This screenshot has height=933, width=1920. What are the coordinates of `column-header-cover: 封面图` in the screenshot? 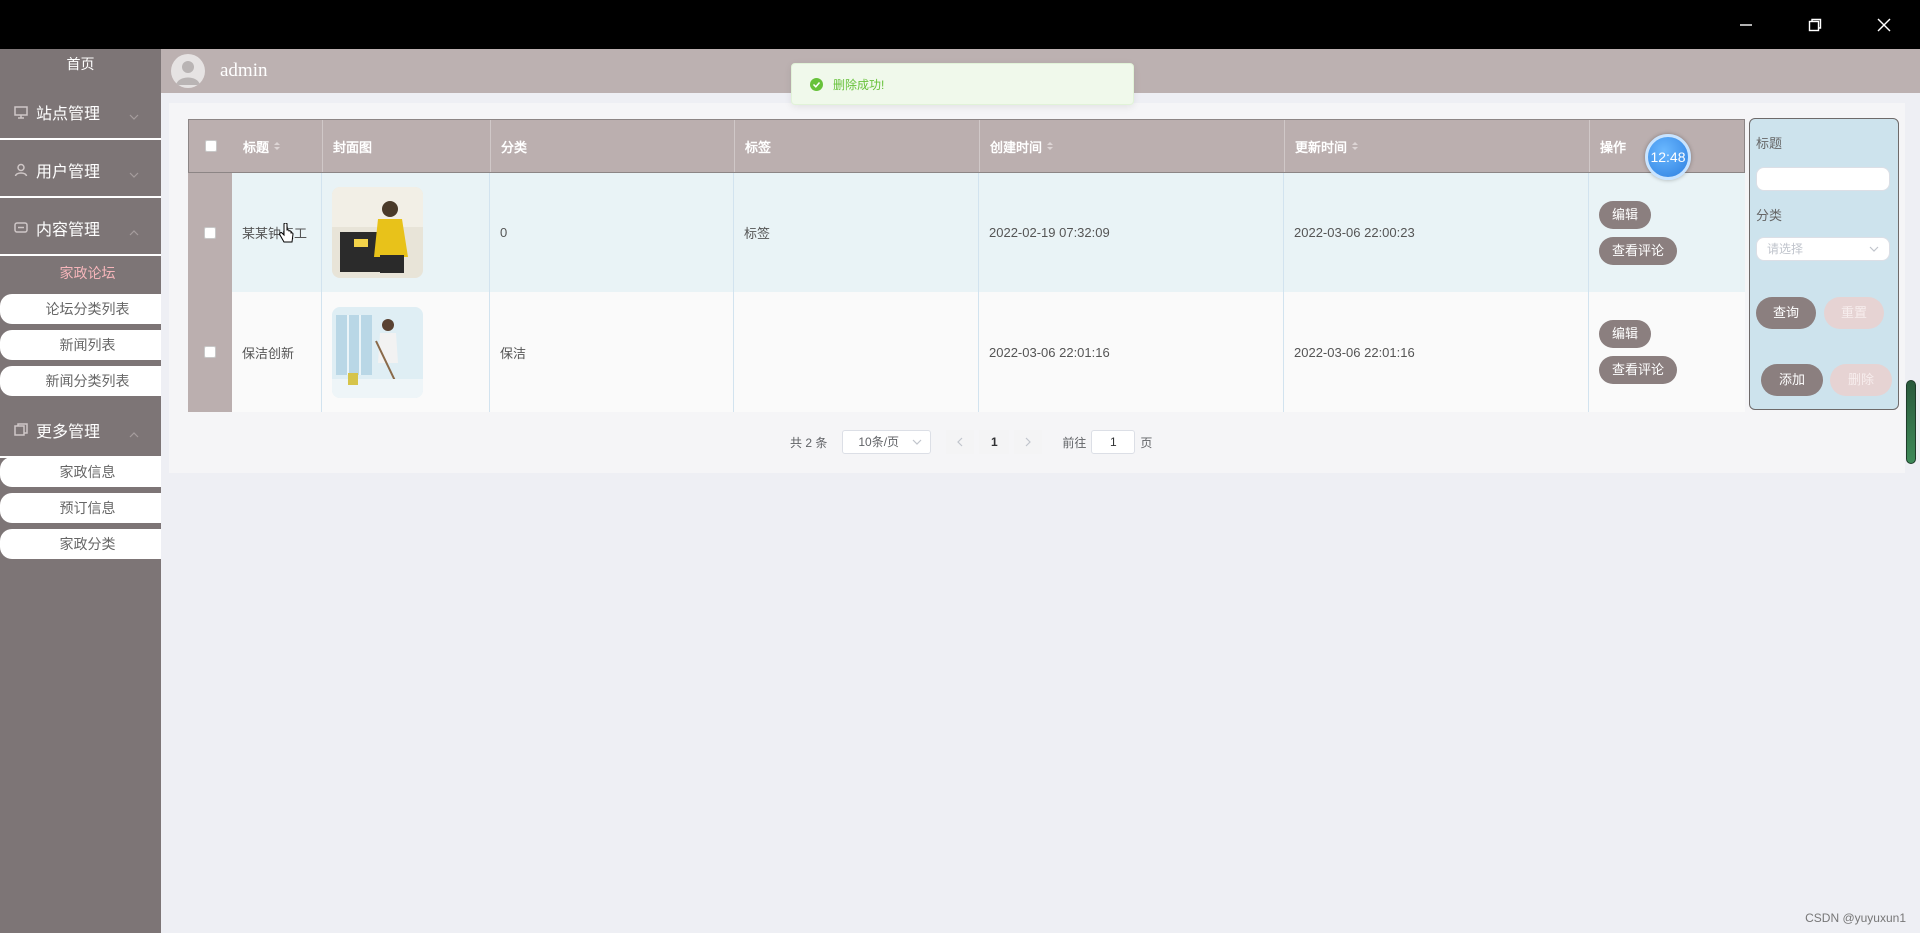 It's located at (407, 146).